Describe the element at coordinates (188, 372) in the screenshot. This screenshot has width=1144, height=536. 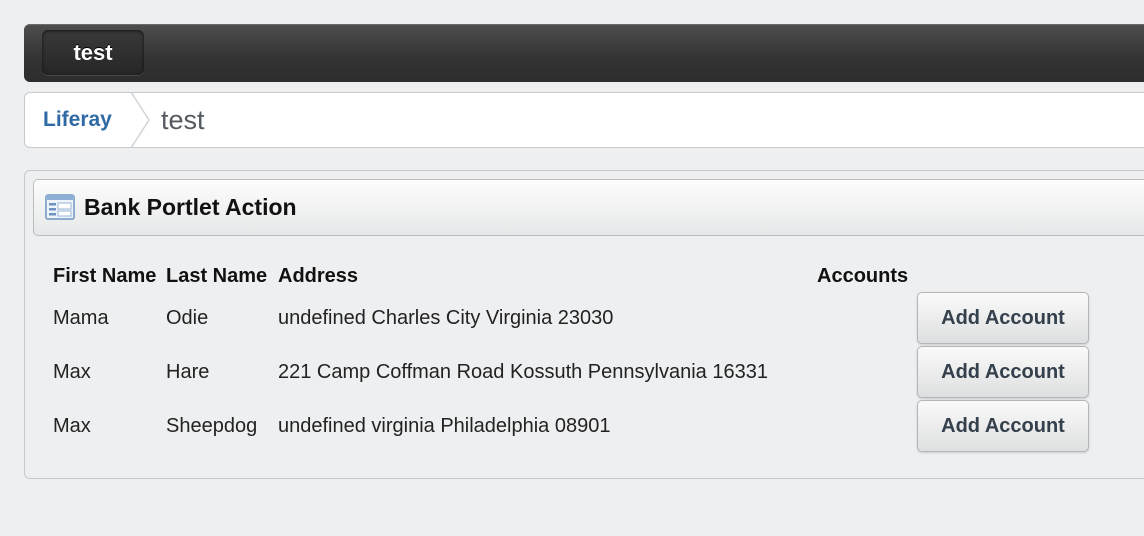
I see `row-2-last-name: Hare` at that location.